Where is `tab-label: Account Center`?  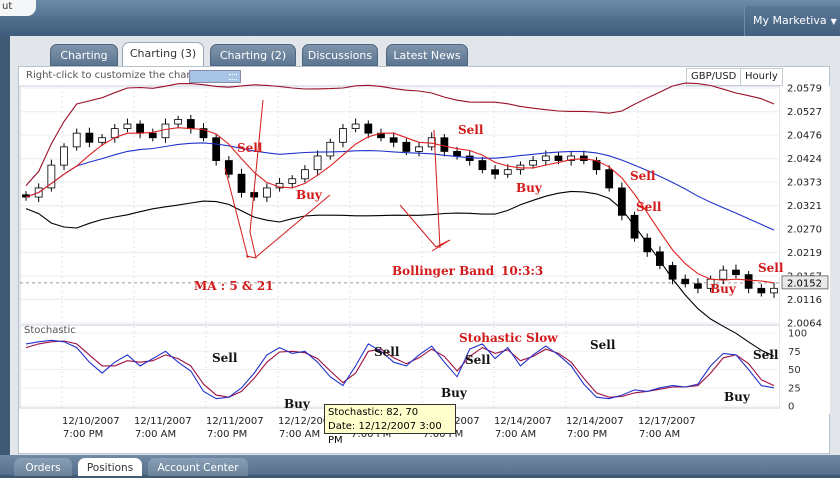
tab-label: Account Center is located at coordinates (198, 468).